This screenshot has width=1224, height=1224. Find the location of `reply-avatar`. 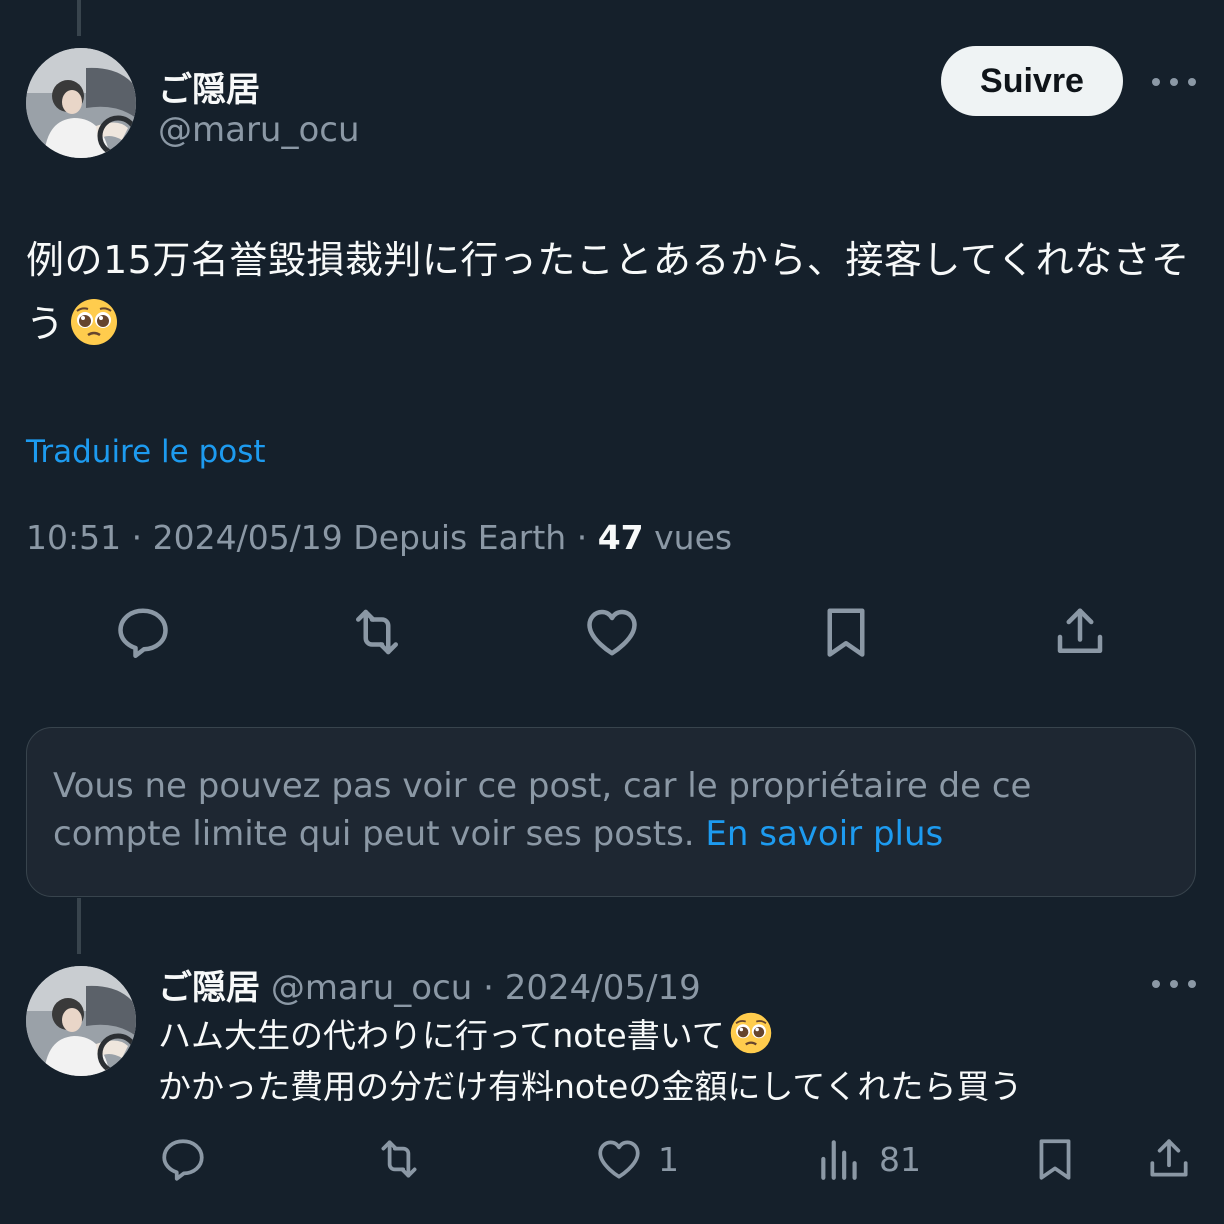

reply-avatar is located at coordinates (81, 1021).